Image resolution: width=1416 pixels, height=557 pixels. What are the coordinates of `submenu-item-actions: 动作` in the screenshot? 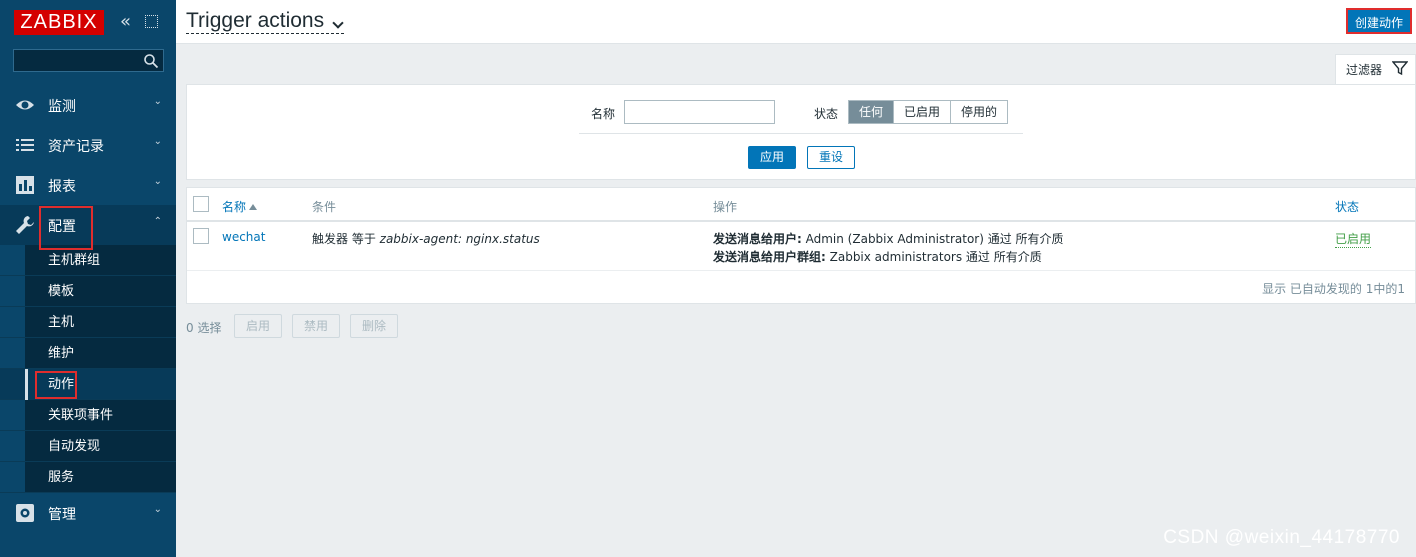 It's located at (88, 384).